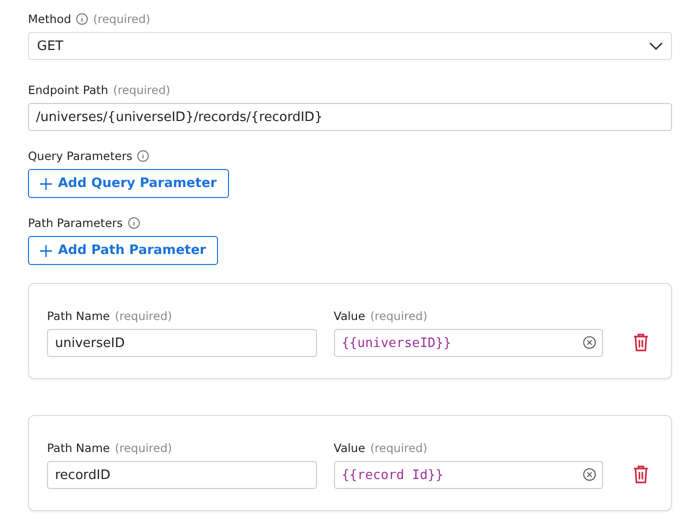 Image resolution: width=700 pixels, height=525 pixels. What do you see at coordinates (656, 46) in the screenshot?
I see `chevron-icon` at bounding box center [656, 46].